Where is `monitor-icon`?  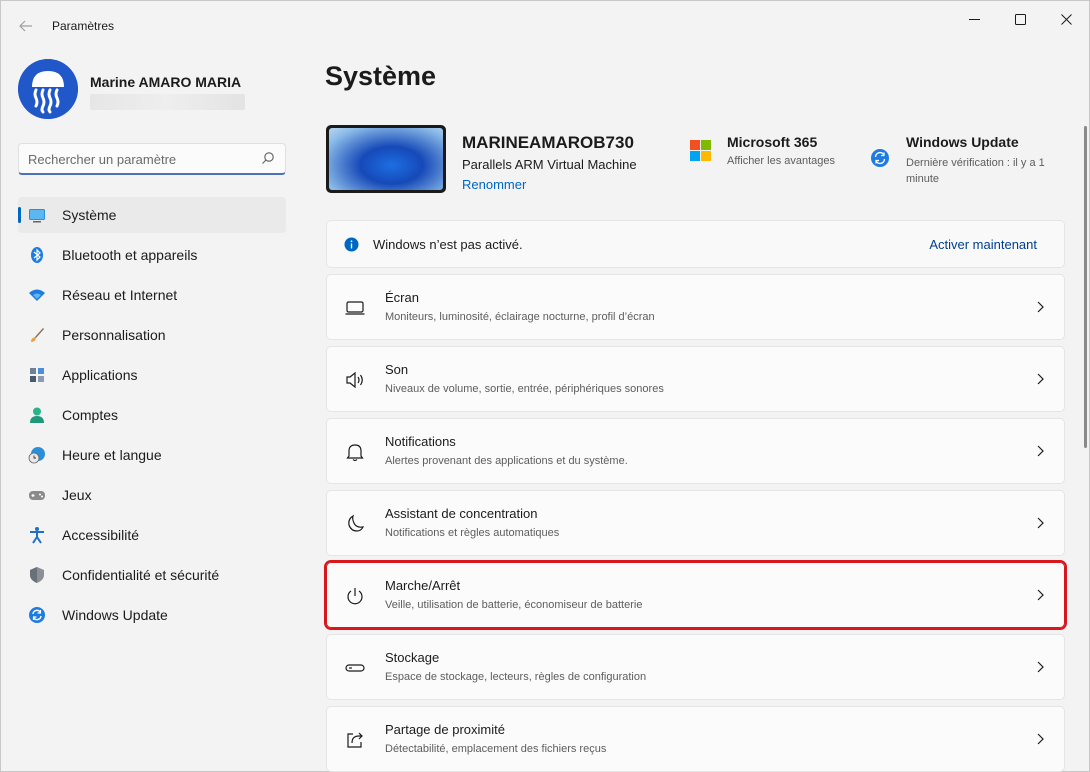
monitor-icon is located at coordinates (37, 216).